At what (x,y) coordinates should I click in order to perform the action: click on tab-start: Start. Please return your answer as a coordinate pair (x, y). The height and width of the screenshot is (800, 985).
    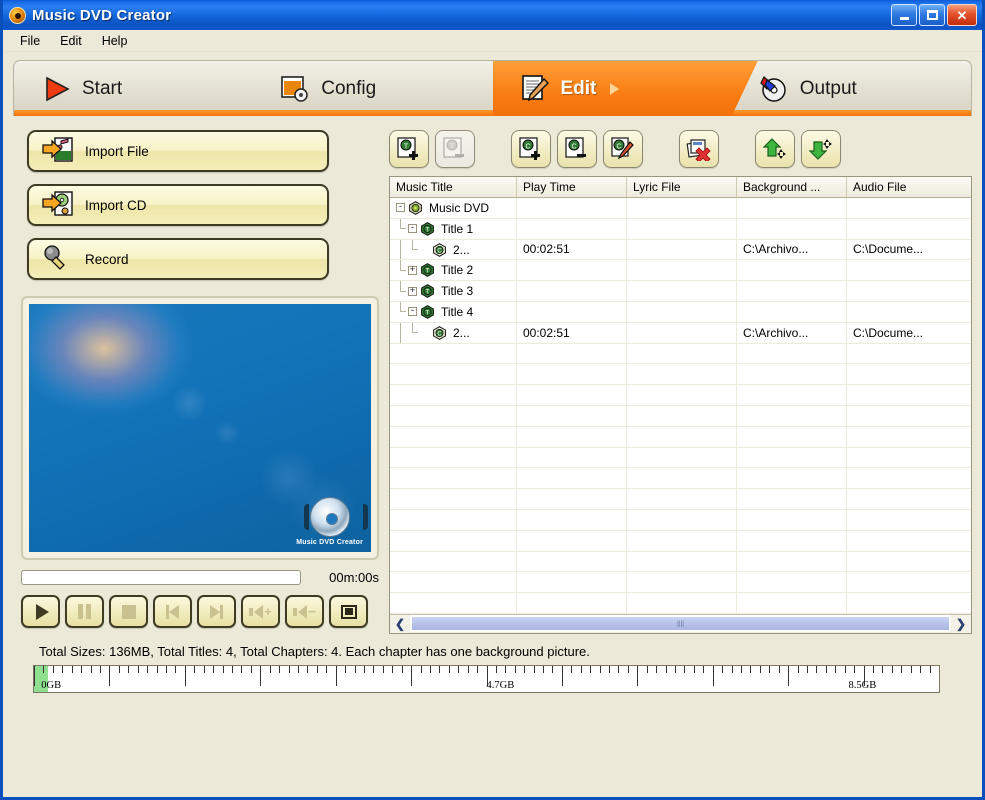
    Looking at the image, I should click on (133, 88).